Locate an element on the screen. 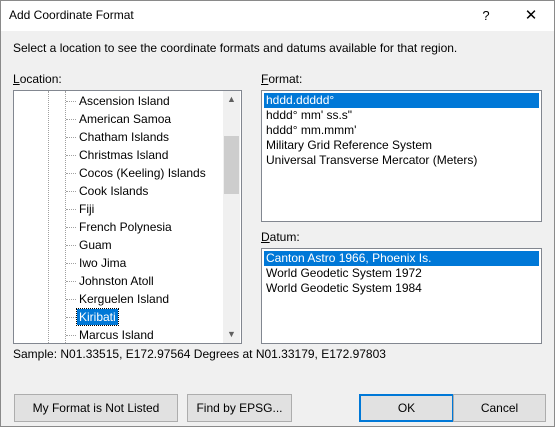 The image size is (555, 427). scroll-up-icon: ▲ is located at coordinates (231, 99).